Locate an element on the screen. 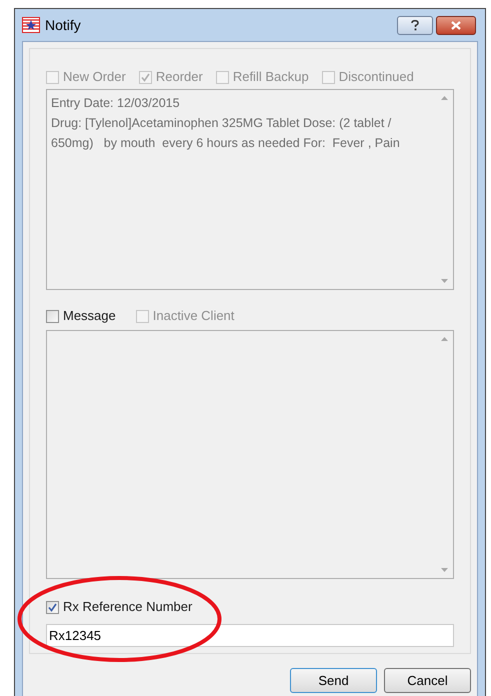 This screenshot has width=491, height=696. help-button is located at coordinates (415, 25).